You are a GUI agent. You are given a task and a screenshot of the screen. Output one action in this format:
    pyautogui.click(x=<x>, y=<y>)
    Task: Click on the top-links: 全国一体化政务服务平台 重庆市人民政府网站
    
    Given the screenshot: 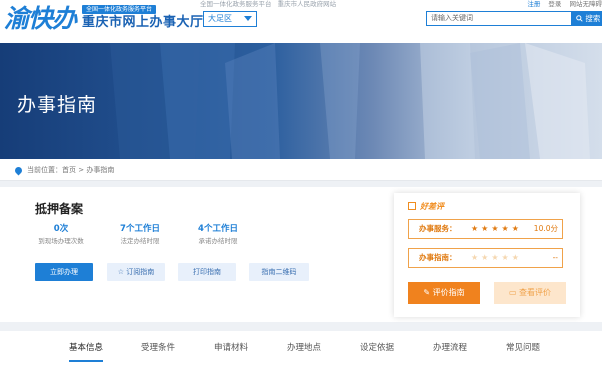 What is the action you would take?
    pyautogui.click(x=270, y=4)
    